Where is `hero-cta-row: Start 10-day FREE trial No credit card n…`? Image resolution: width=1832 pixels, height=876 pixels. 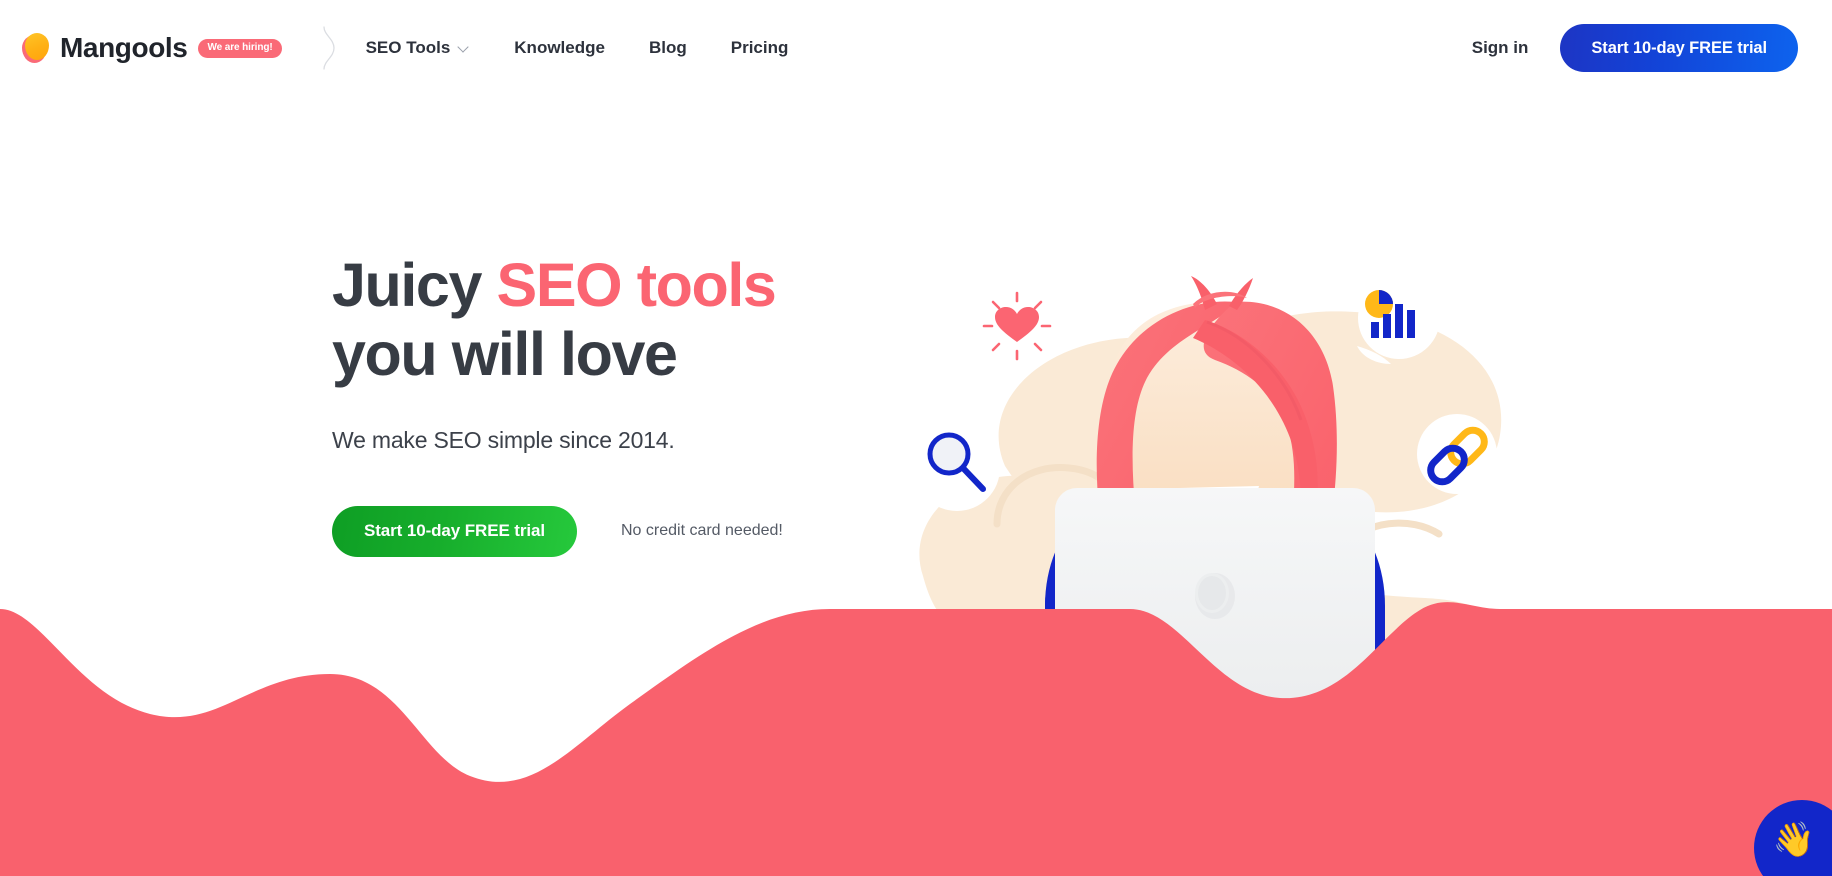
hero-cta-row: Start 10-day FREE trial No credit card n… is located at coordinates (652, 531).